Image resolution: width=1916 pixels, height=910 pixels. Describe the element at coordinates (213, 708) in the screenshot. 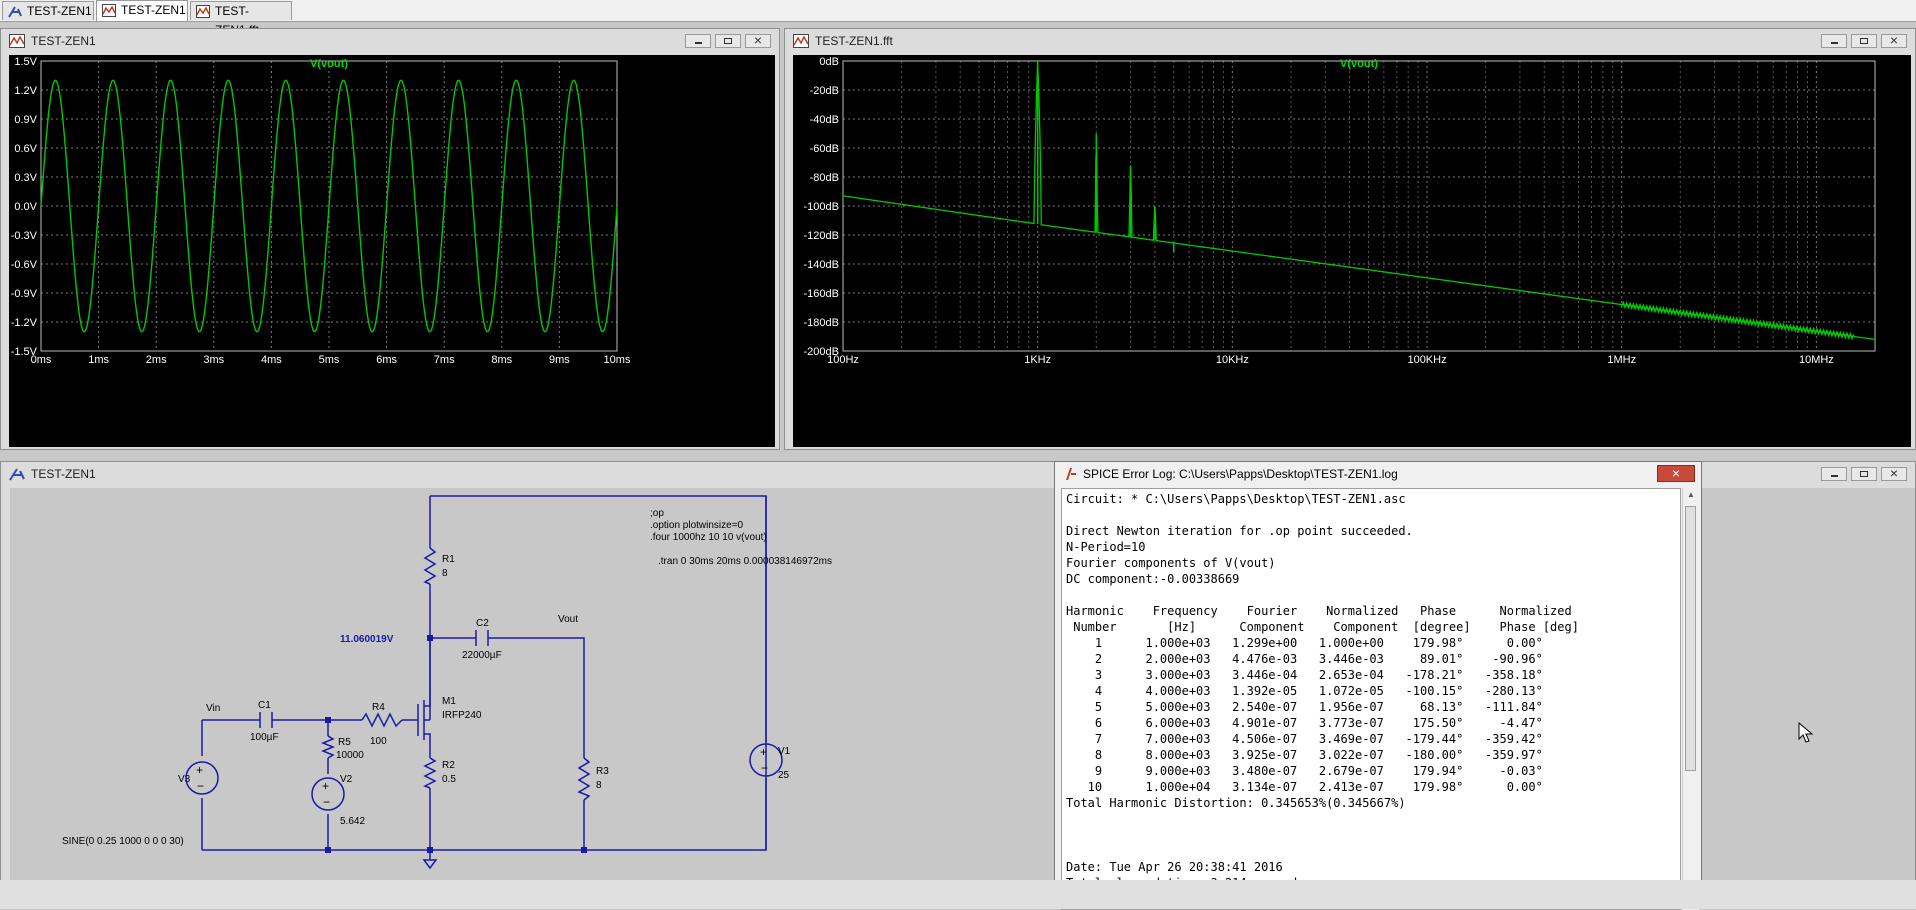

I see `label-vin: Vin` at that location.